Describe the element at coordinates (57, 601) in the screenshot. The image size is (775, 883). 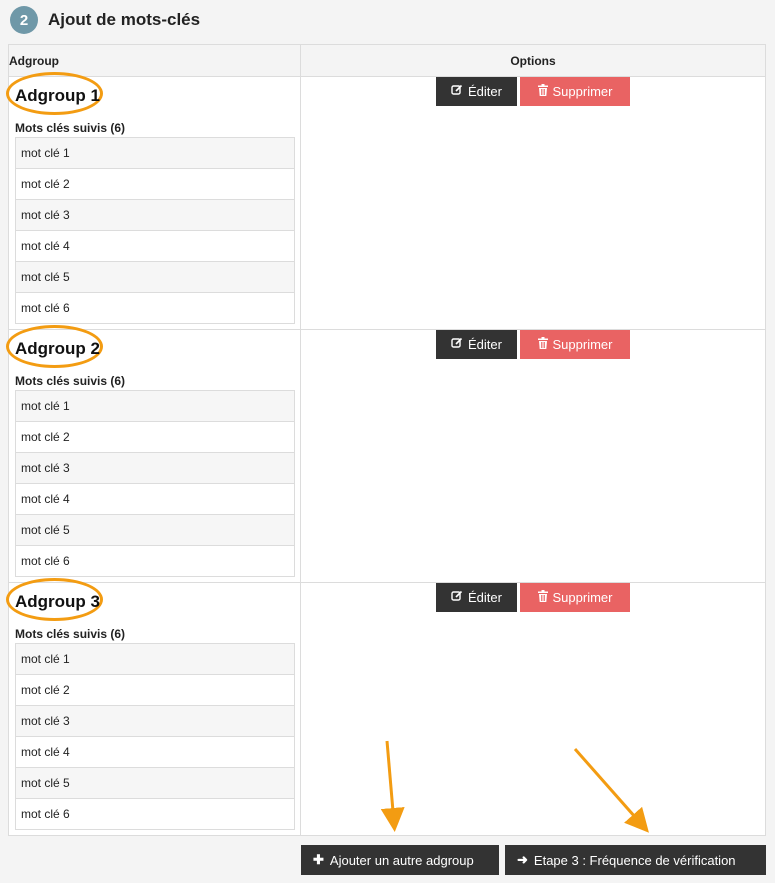
I see `adgroup-name: Adgroup 3` at that location.